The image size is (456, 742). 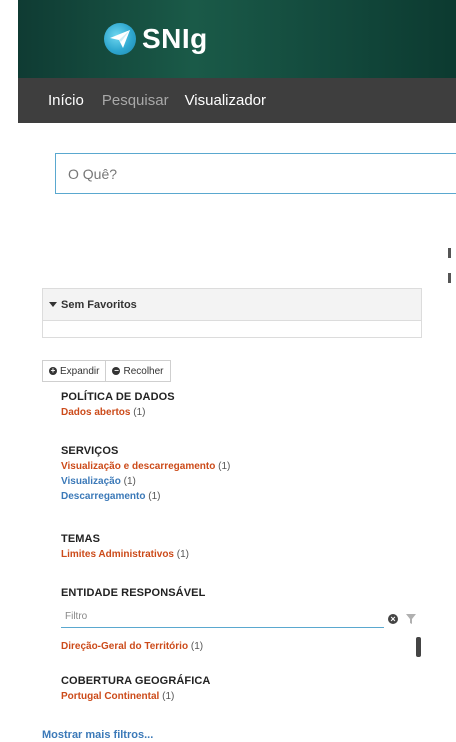 What do you see at coordinates (53, 370) in the screenshot?
I see `plus-circle-icon: +` at bounding box center [53, 370].